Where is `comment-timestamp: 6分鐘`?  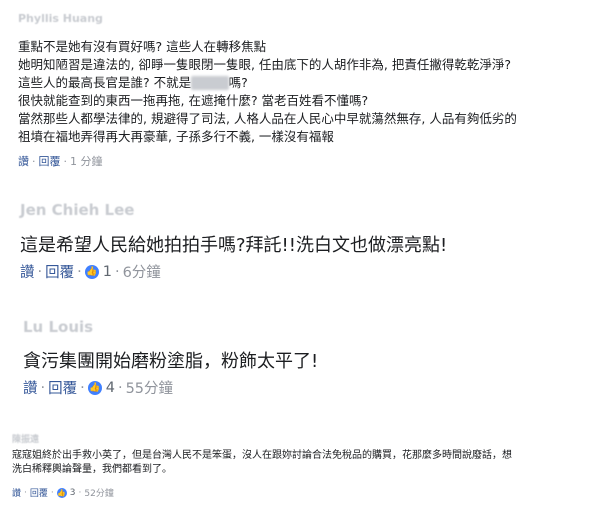
comment-timestamp: 6分鐘 is located at coordinates (142, 271).